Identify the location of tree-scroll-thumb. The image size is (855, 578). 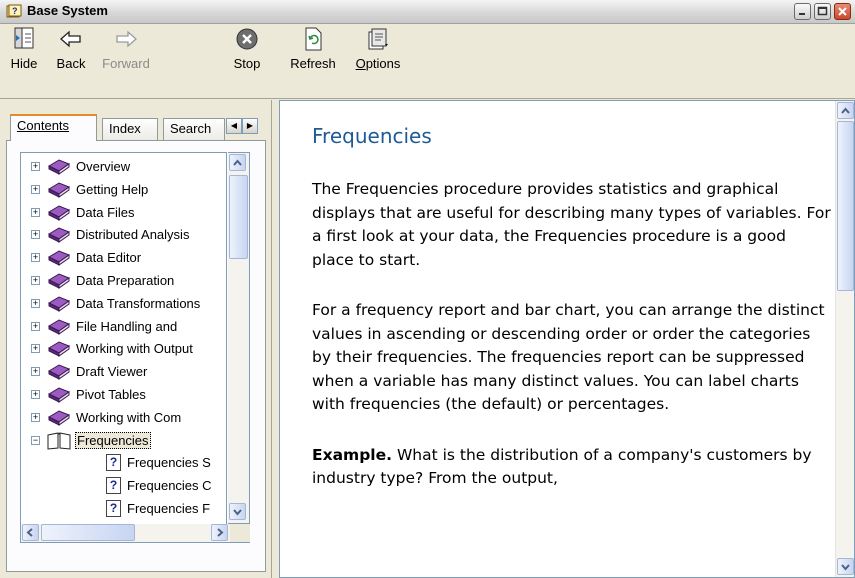
(238, 217).